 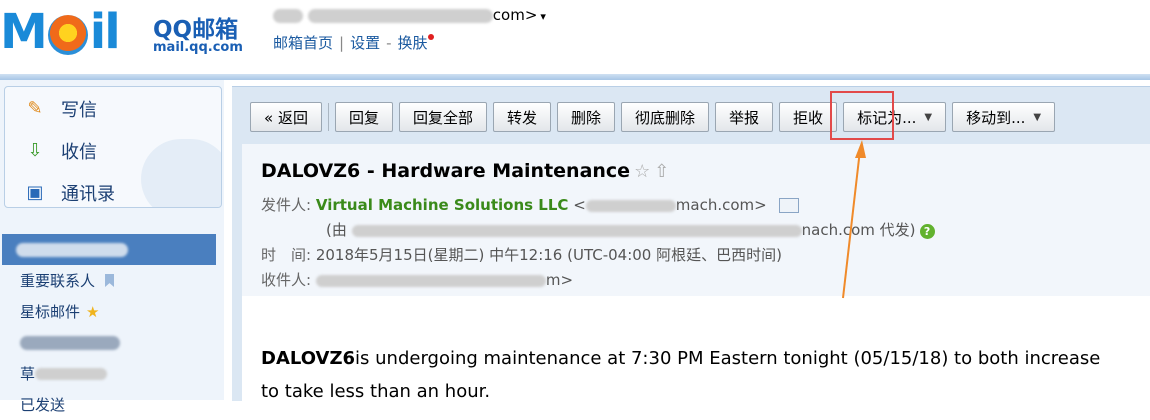 I want to click on mailbox-home-link: 邮箱首页, so click(x=303, y=43).